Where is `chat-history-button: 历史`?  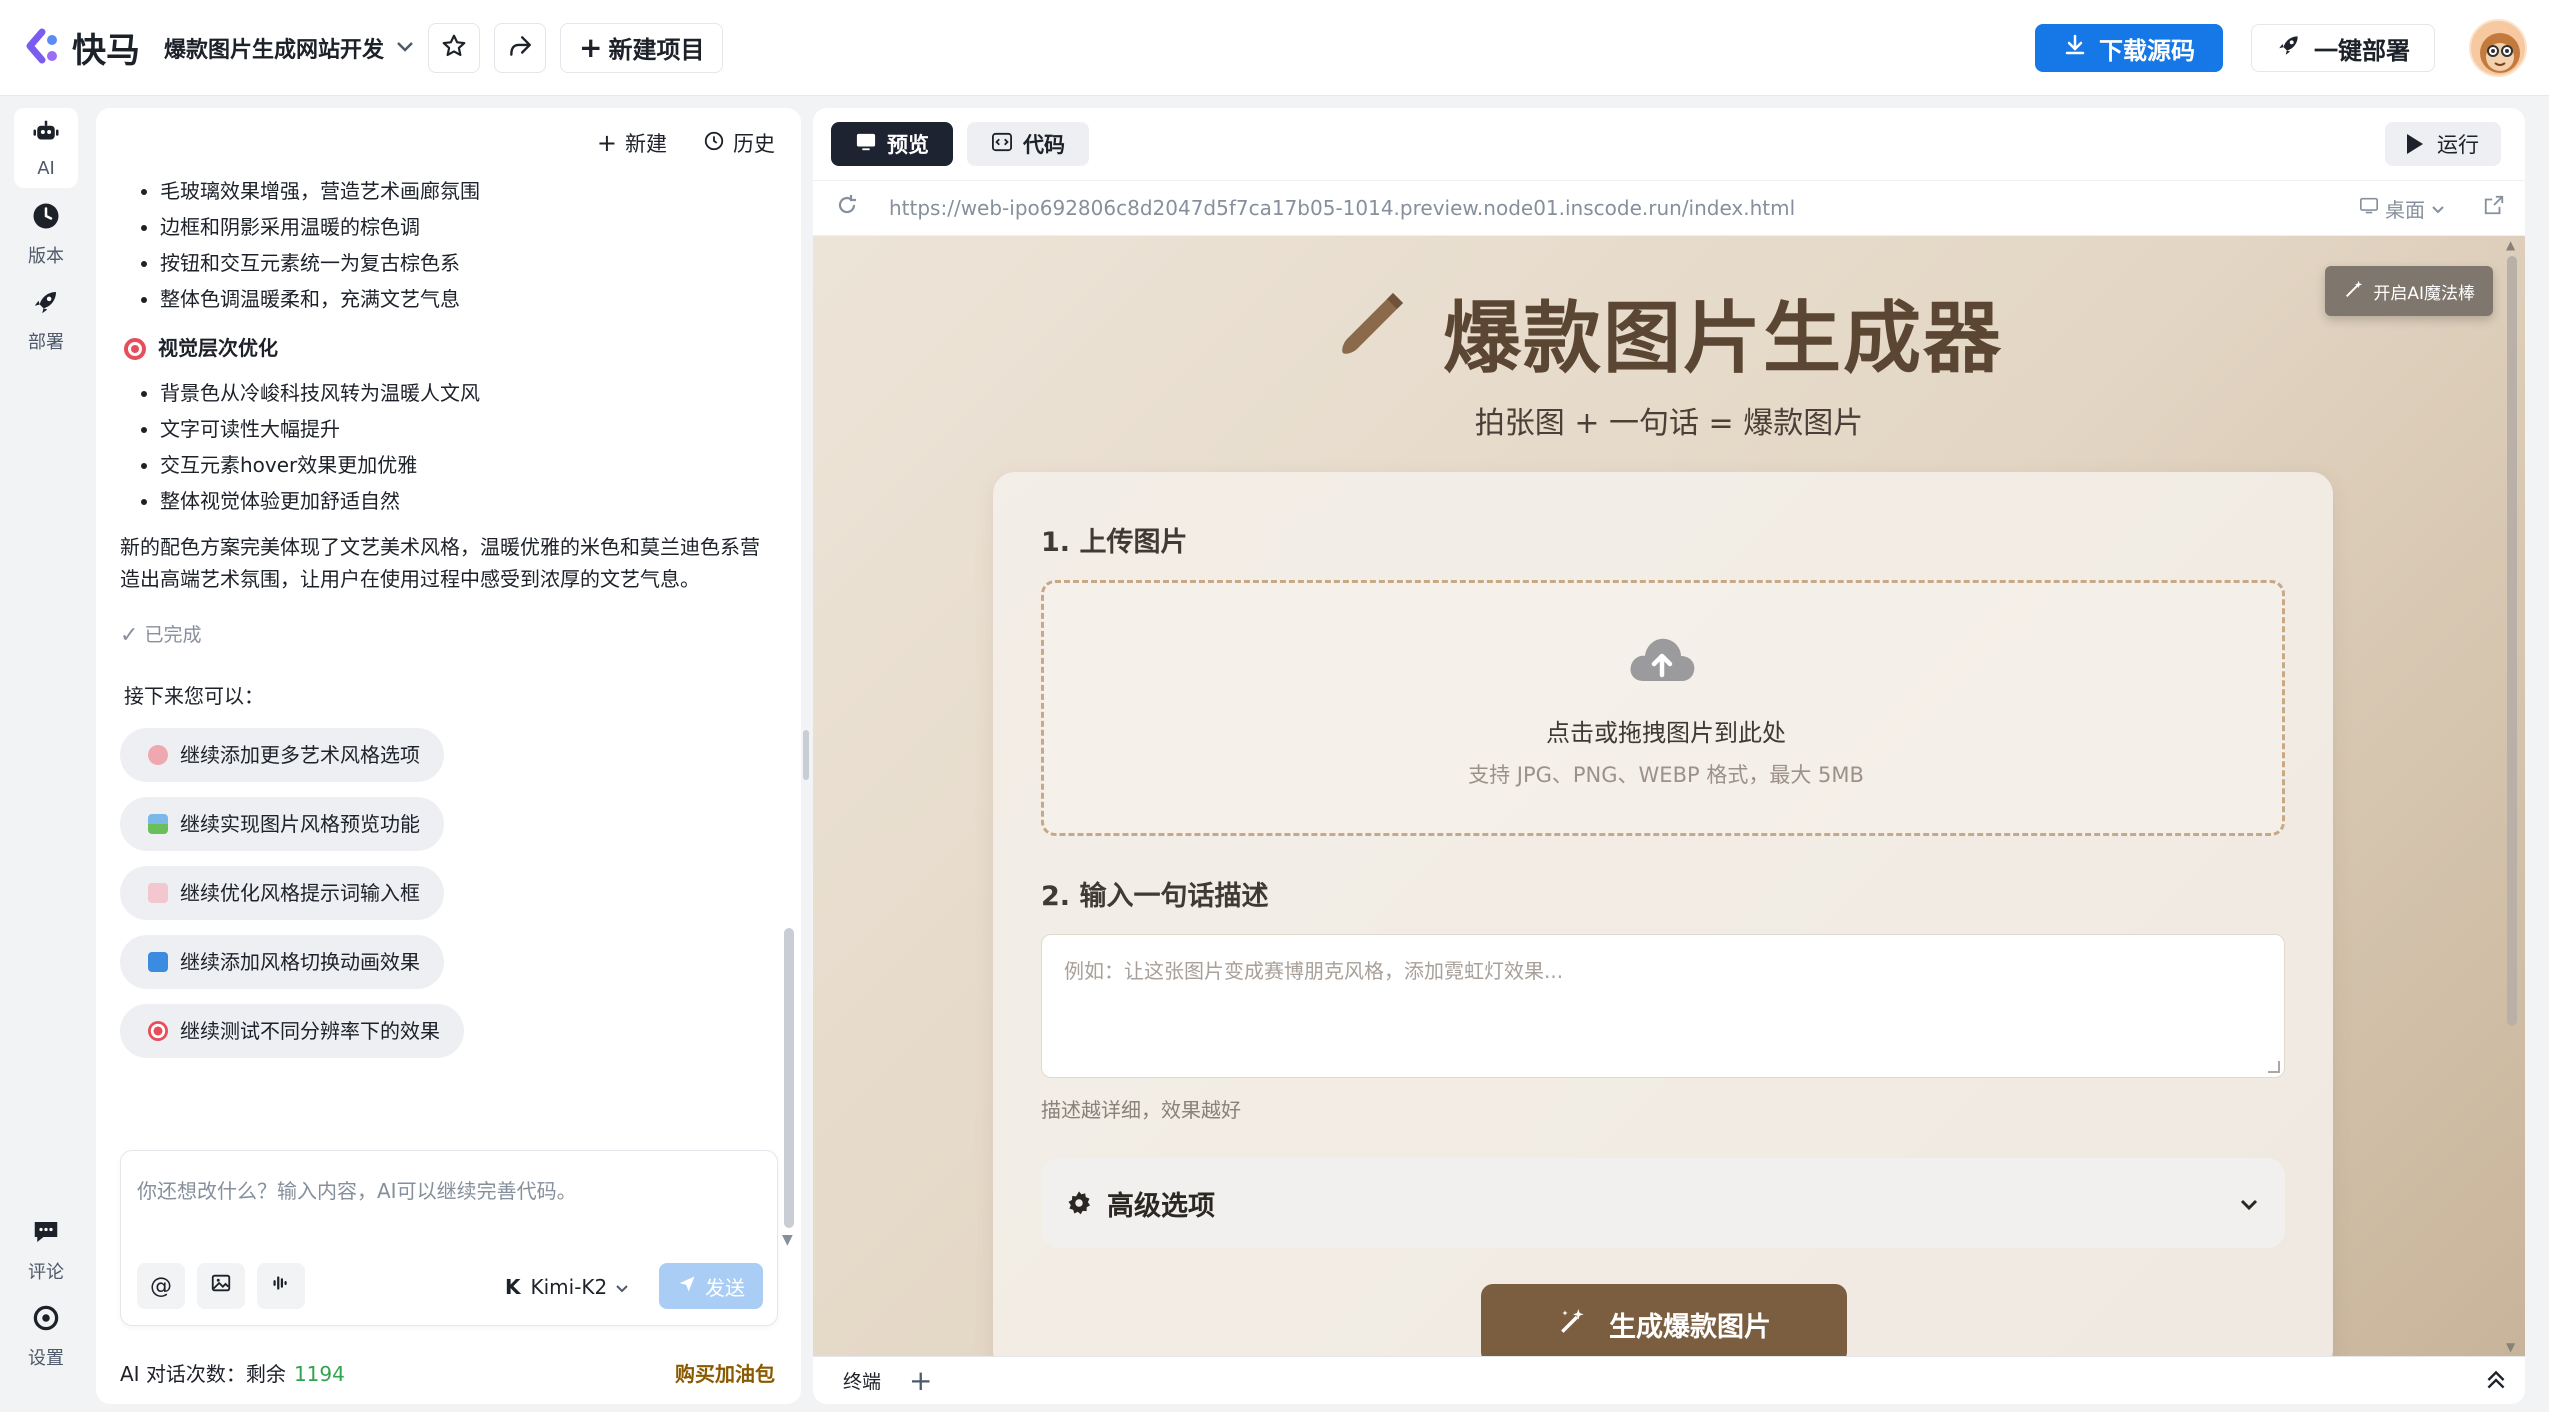
chat-history-button: 历史 is located at coordinates (739, 143).